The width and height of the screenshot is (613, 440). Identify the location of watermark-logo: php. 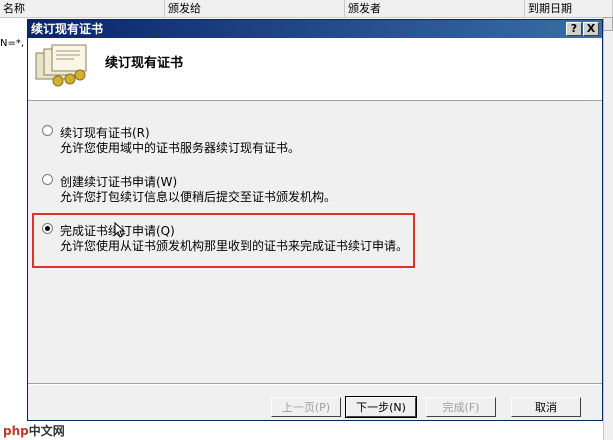
(16, 431).